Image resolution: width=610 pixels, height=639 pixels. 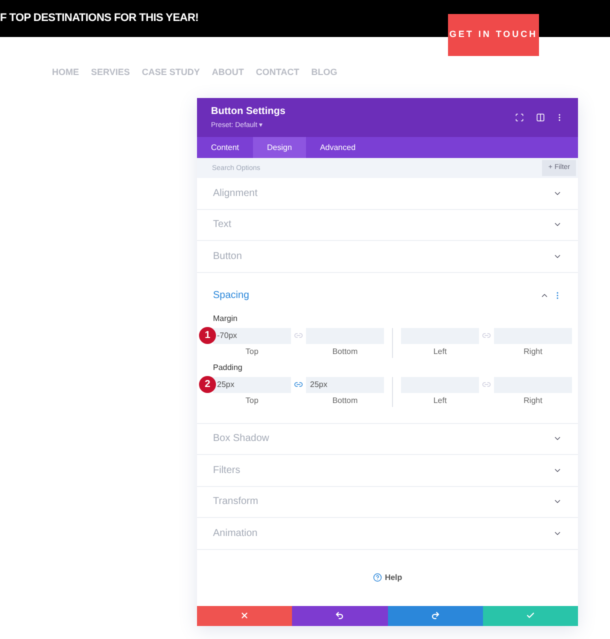 I want to click on cancel-button, so click(x=244, y=616).